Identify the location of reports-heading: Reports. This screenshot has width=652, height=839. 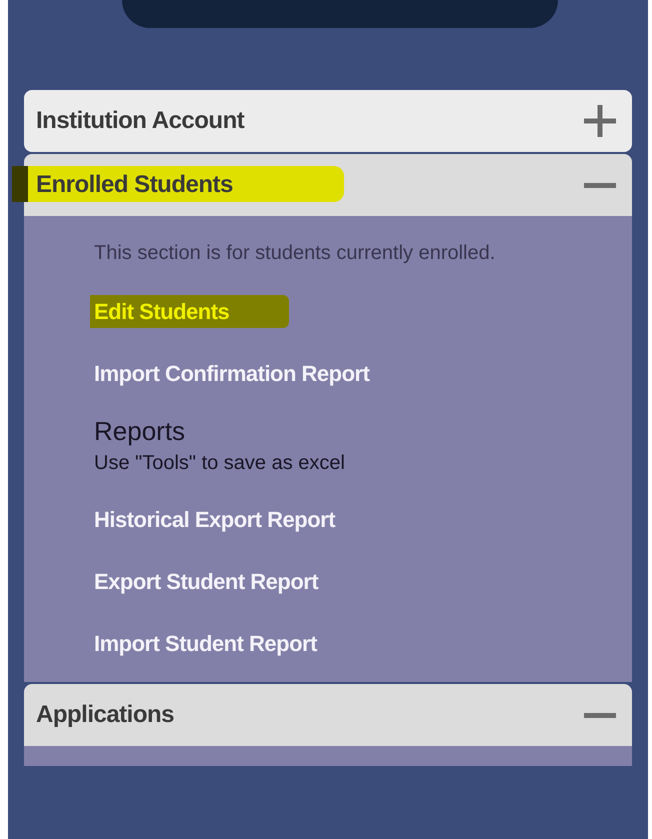
(140, 431).